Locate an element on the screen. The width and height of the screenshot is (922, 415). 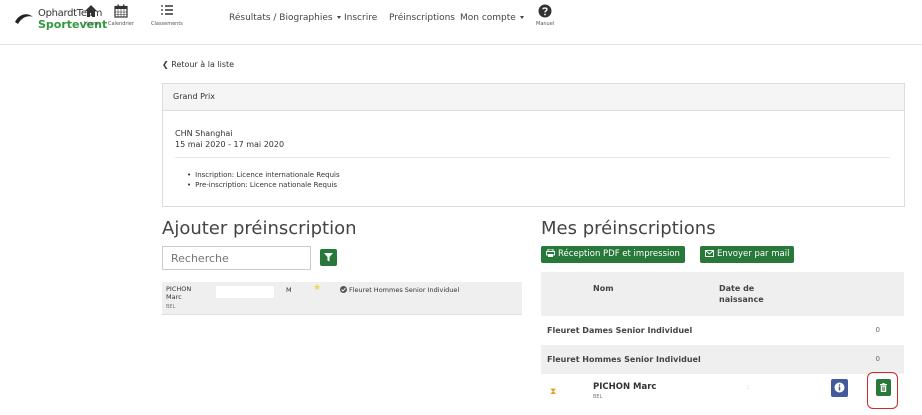
competition-dates: 15 mai 2020 - 17 mai 2020 is located at coordinates (230, 144).